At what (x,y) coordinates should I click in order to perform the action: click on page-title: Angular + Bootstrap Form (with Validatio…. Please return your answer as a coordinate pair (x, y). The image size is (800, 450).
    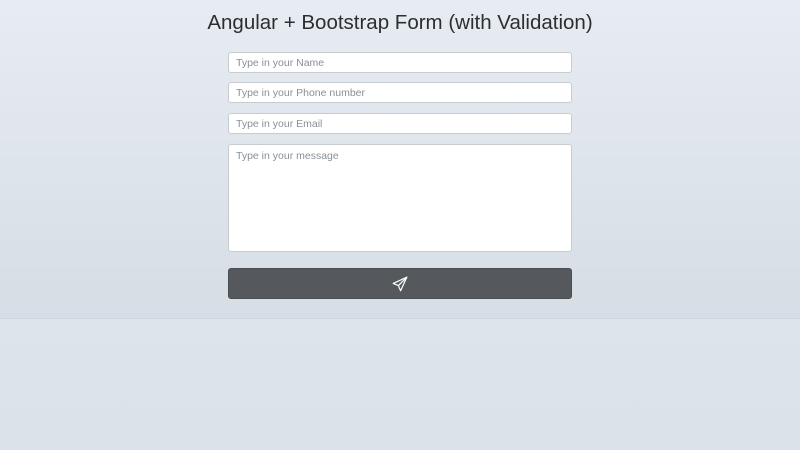
    Looking at the image, I should click on (400, 22).